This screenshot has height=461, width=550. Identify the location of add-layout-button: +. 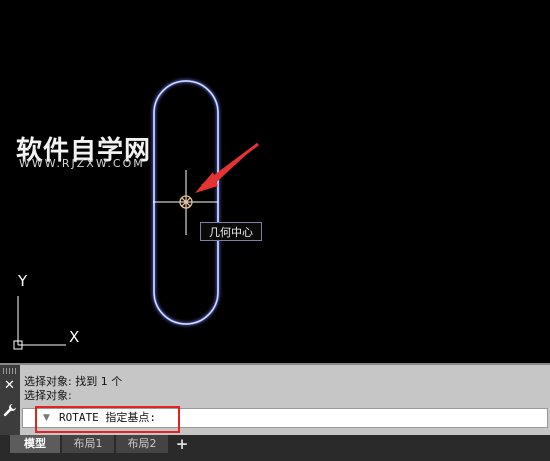
(182, 444).